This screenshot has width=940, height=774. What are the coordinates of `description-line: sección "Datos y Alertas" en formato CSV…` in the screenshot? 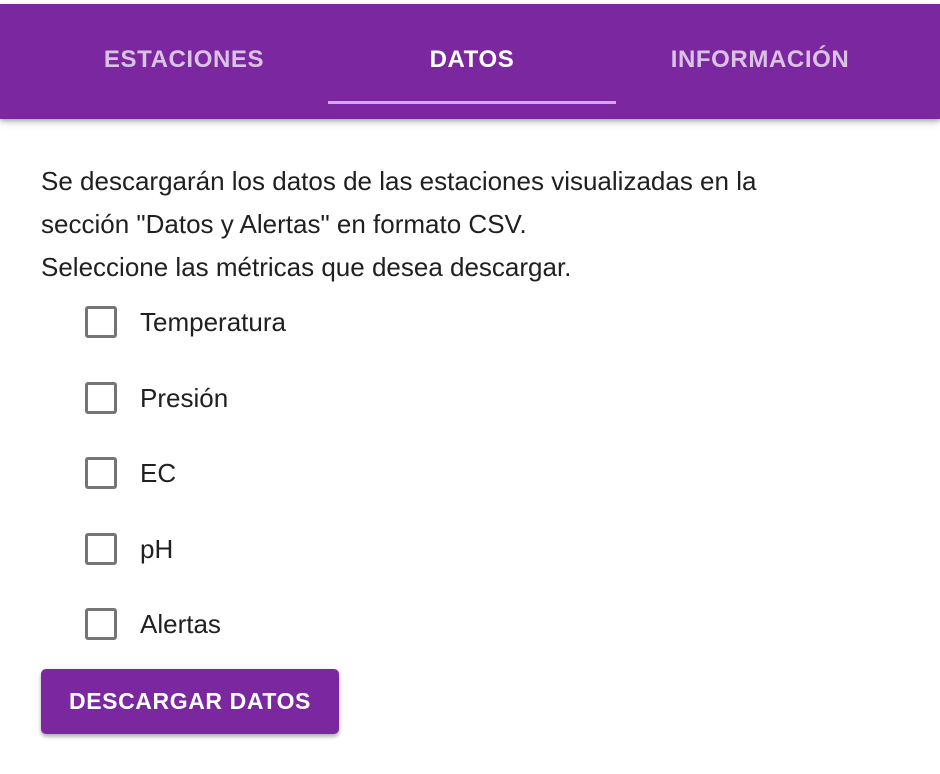 It's located at (284, 224).